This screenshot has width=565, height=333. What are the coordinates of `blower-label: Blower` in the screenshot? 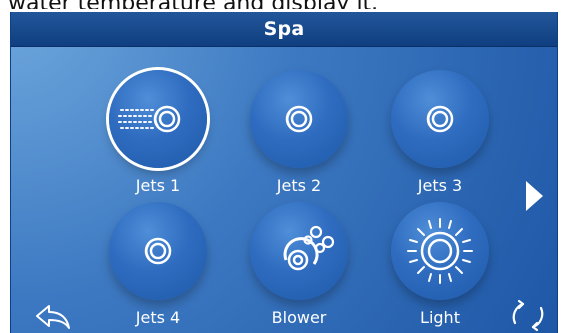 It's located at (299, 317).